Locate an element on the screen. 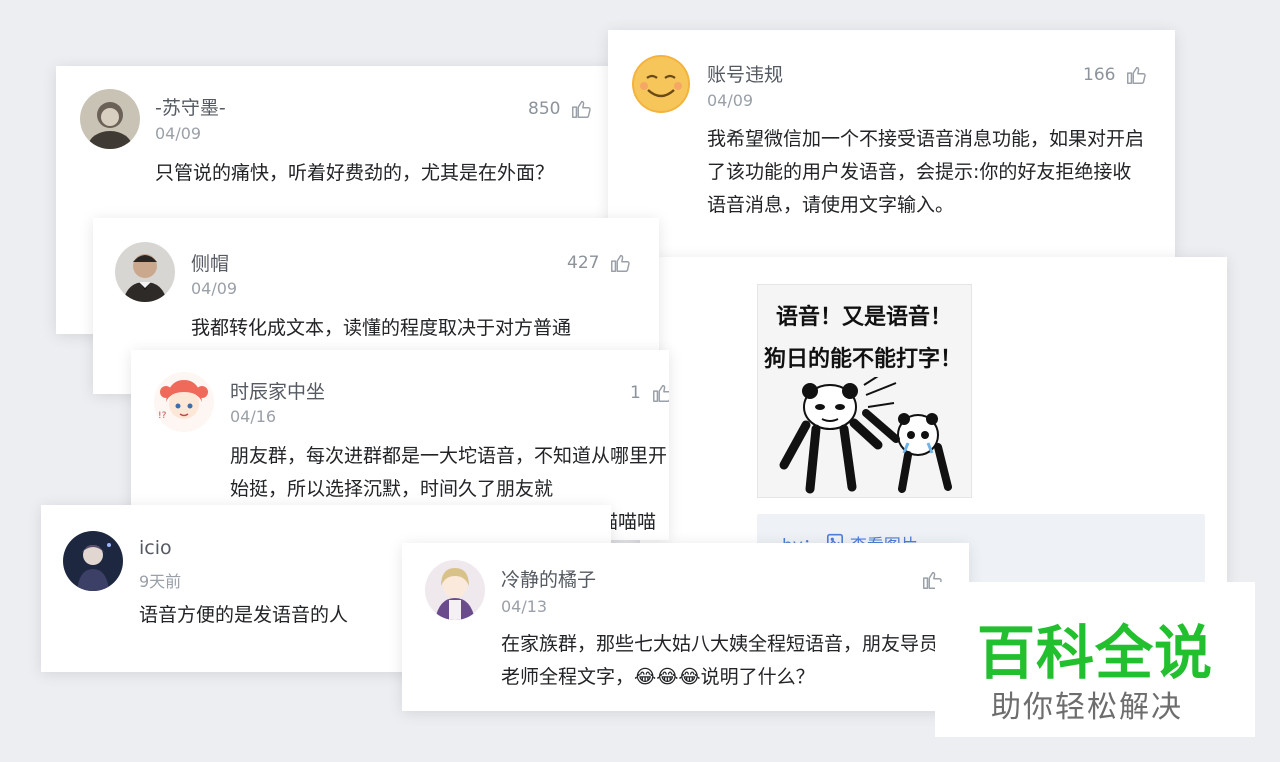  comment-author: 侧帽 is located at coordinates (210, 262).